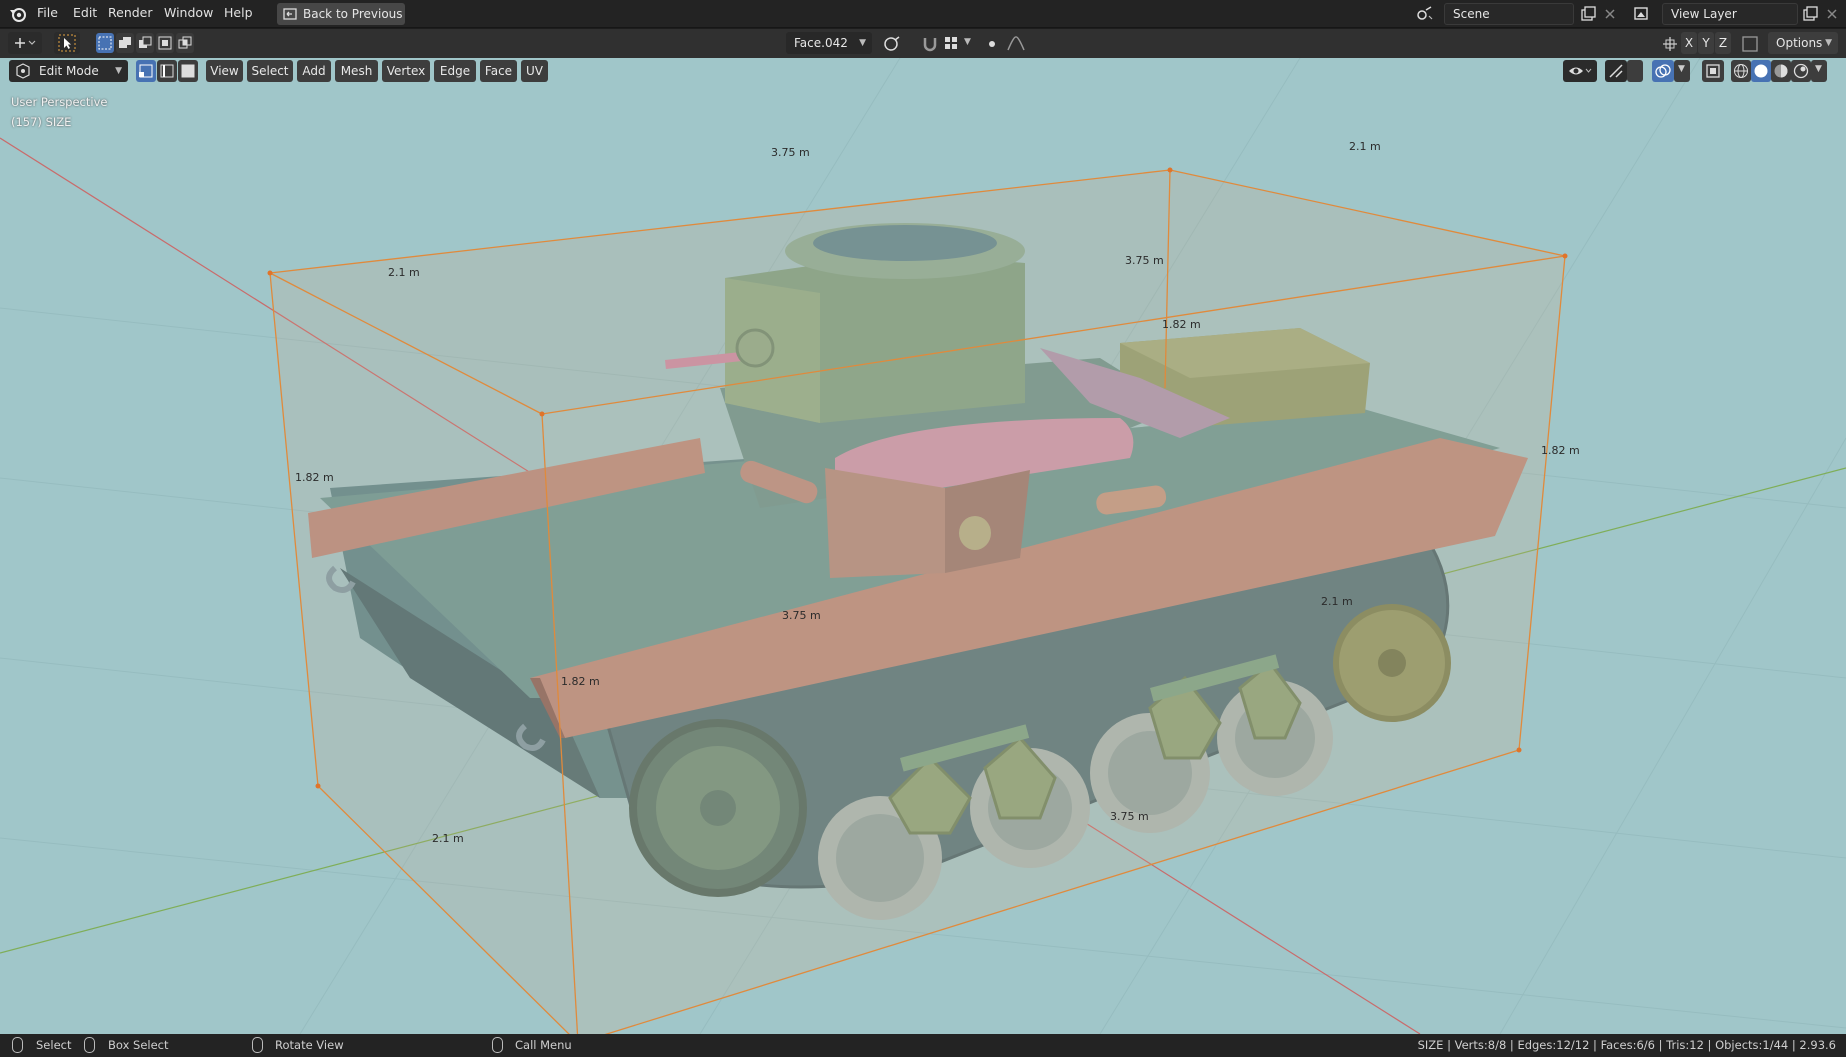 This screenshot has height=1057, width=1846. I want to click on select-intersect-icon, so click(185, 42).